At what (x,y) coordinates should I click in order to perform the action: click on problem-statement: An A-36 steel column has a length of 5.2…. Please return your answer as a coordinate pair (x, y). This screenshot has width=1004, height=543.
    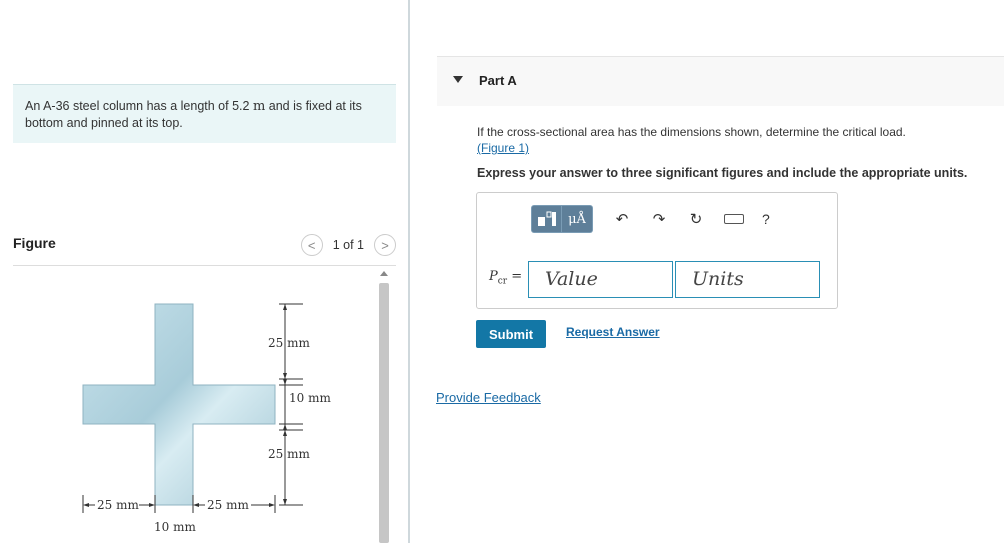
    Looking at the image, I should click on (204, 113).